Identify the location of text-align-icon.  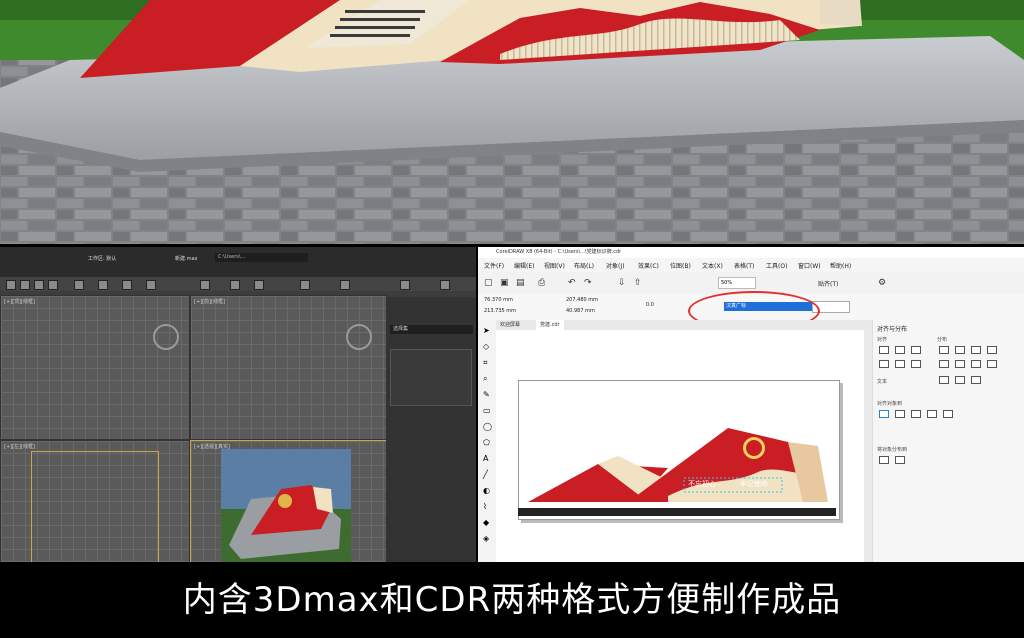
(944, 380).